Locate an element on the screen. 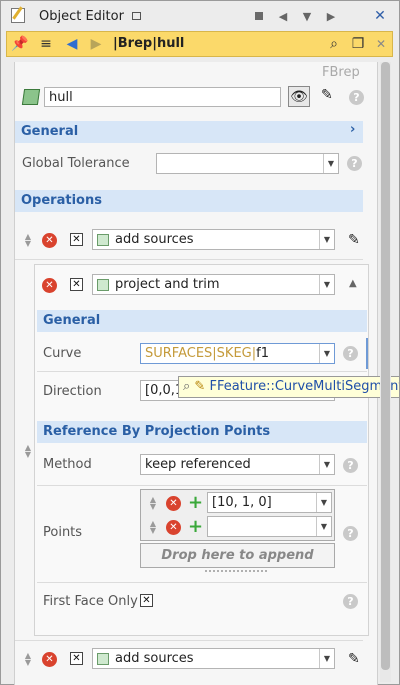 The width and height of the screenshot is (400, 685). point-combo: ▼ is located at coordinates (269, 526).